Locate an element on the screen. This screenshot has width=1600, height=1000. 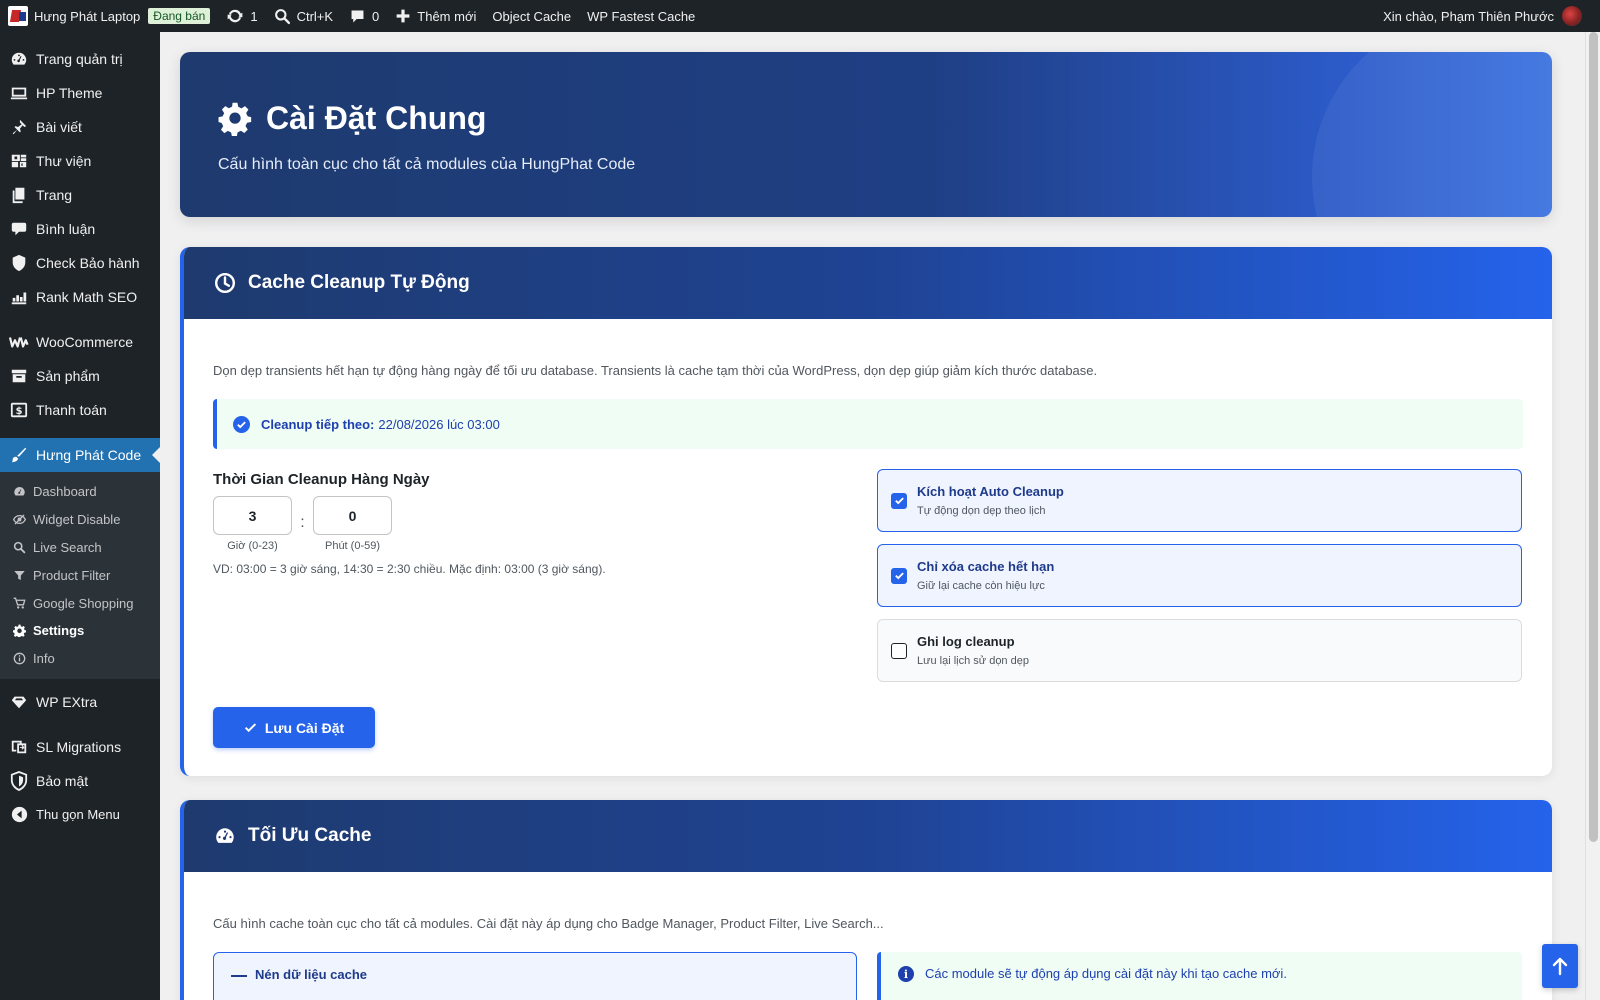
option-description: Lưu lại lịch sử dọn dẹp is located at coordinates (973, 661).